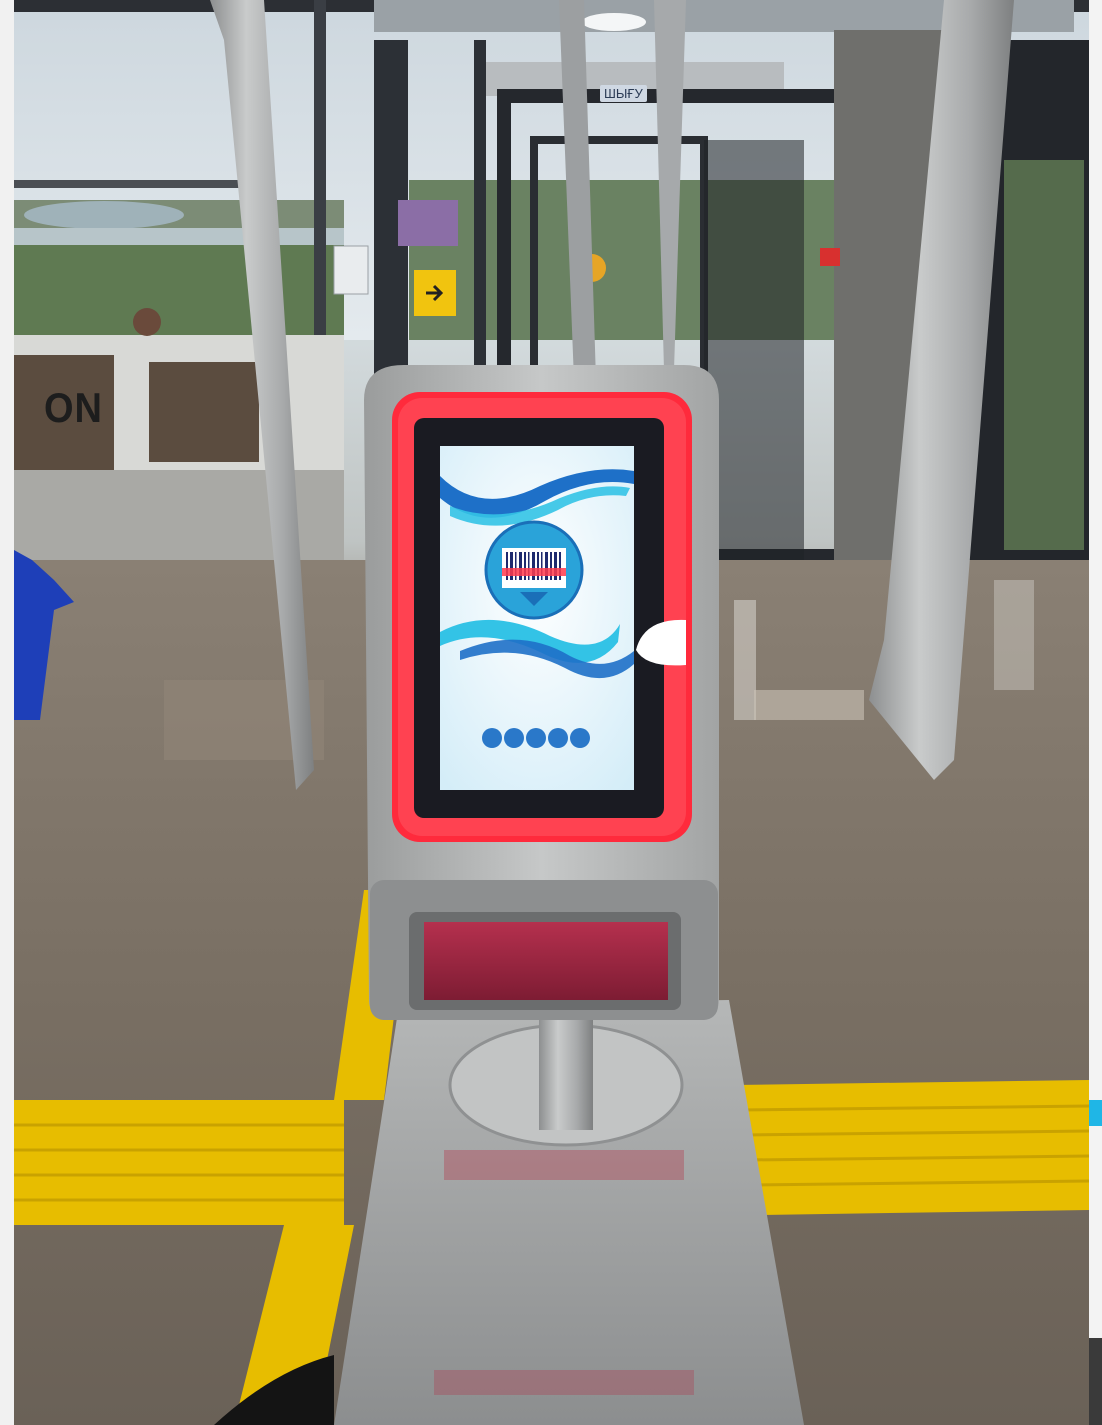 Image resolution: width=1102 pixels, height=1425 pixels. Describe the element at coordinates (1095, 712) in the screenshot. I see `right-edge-strip` at that location.